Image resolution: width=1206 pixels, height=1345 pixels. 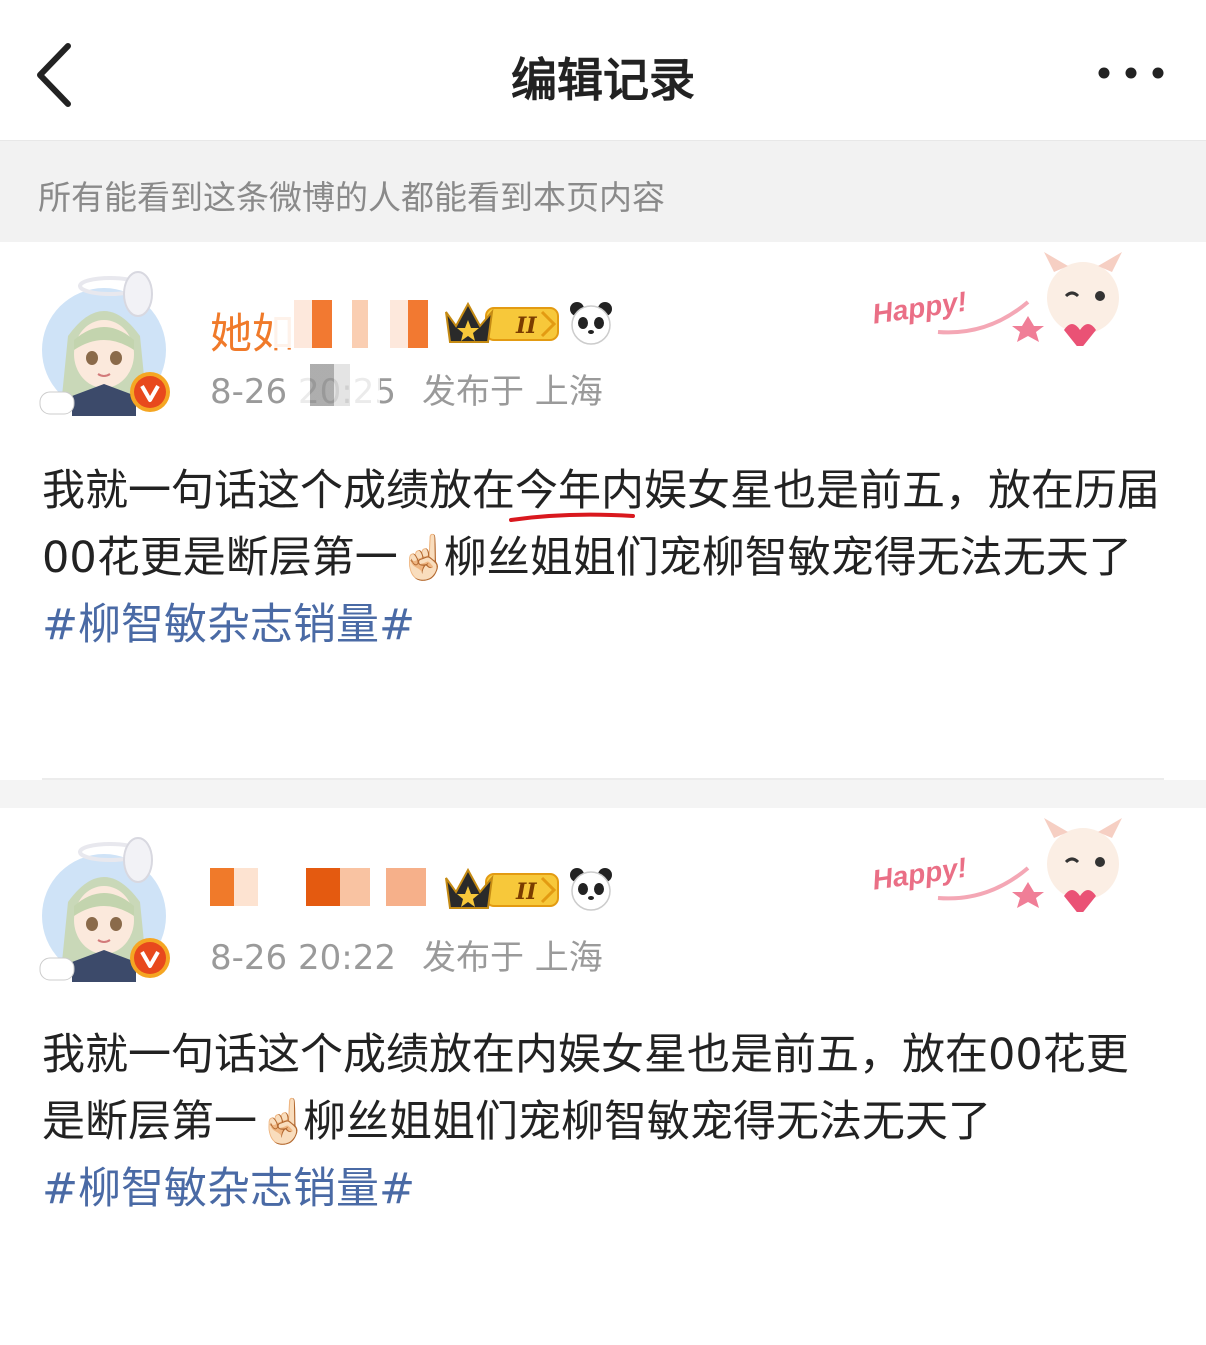 I want to click on top-bar: 编辑记录, so click(x=603, y=70).